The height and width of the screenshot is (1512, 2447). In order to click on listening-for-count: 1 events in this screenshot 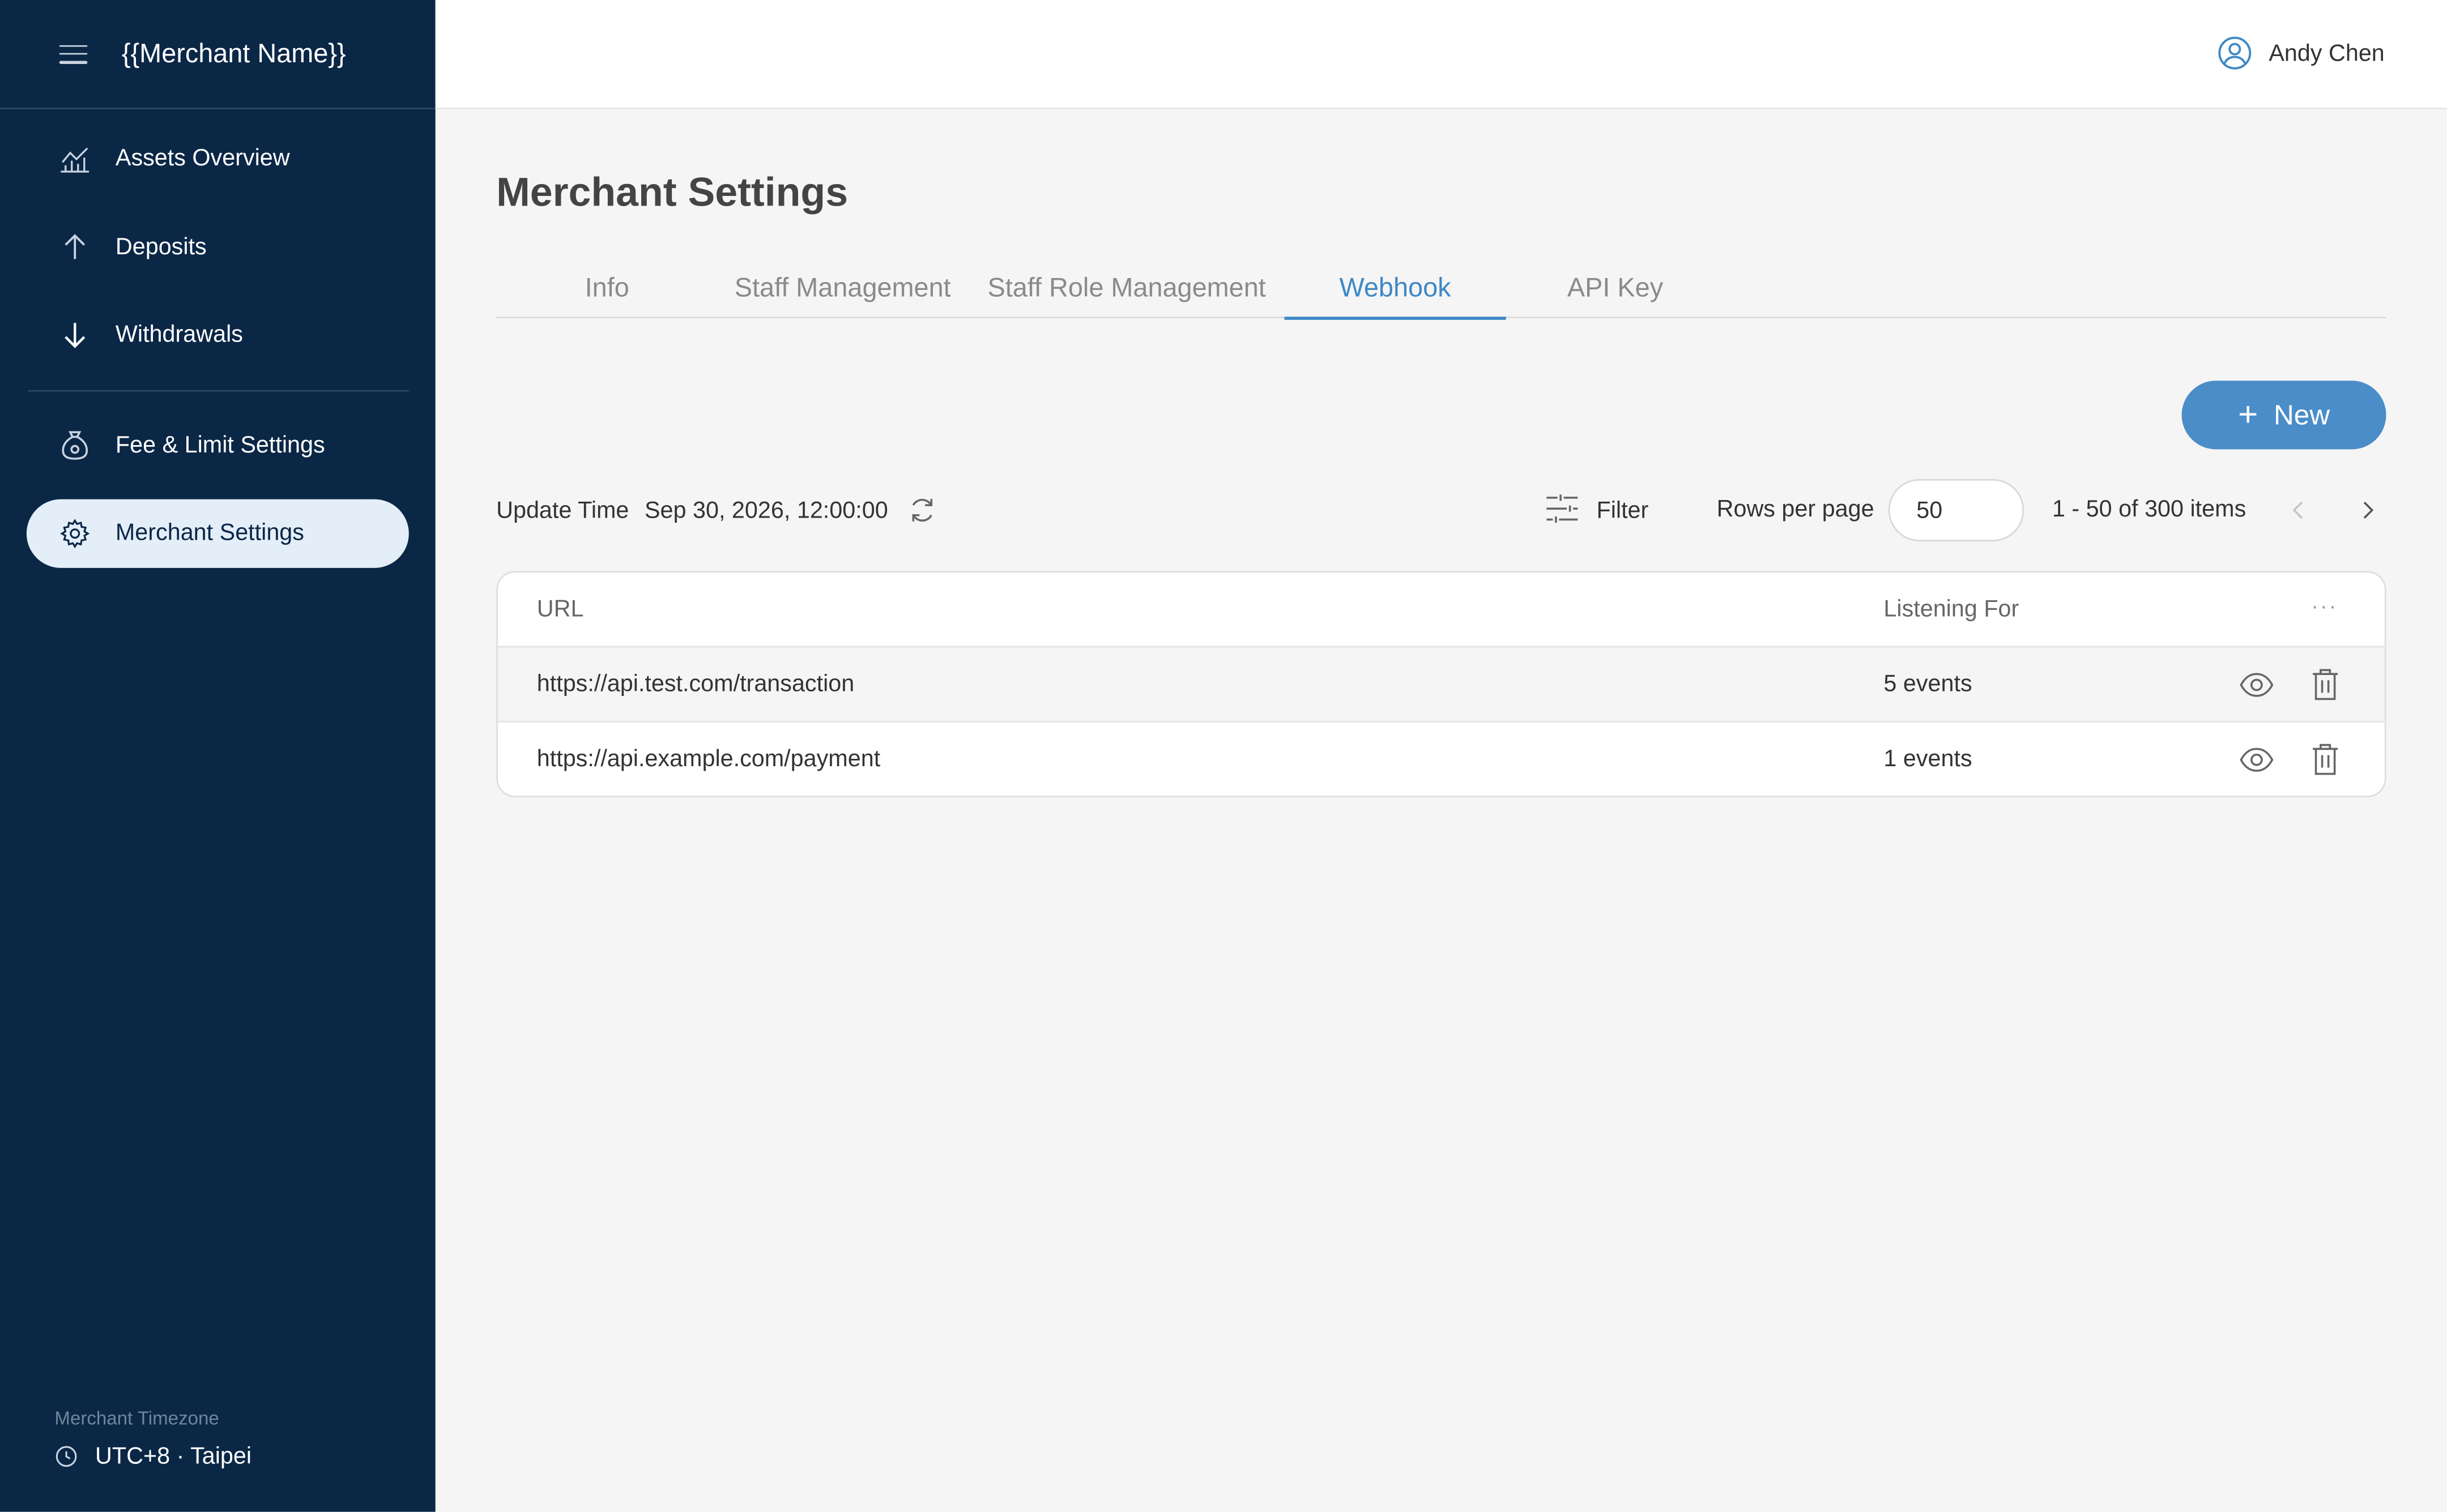, I will do `click(1927, 758)`.